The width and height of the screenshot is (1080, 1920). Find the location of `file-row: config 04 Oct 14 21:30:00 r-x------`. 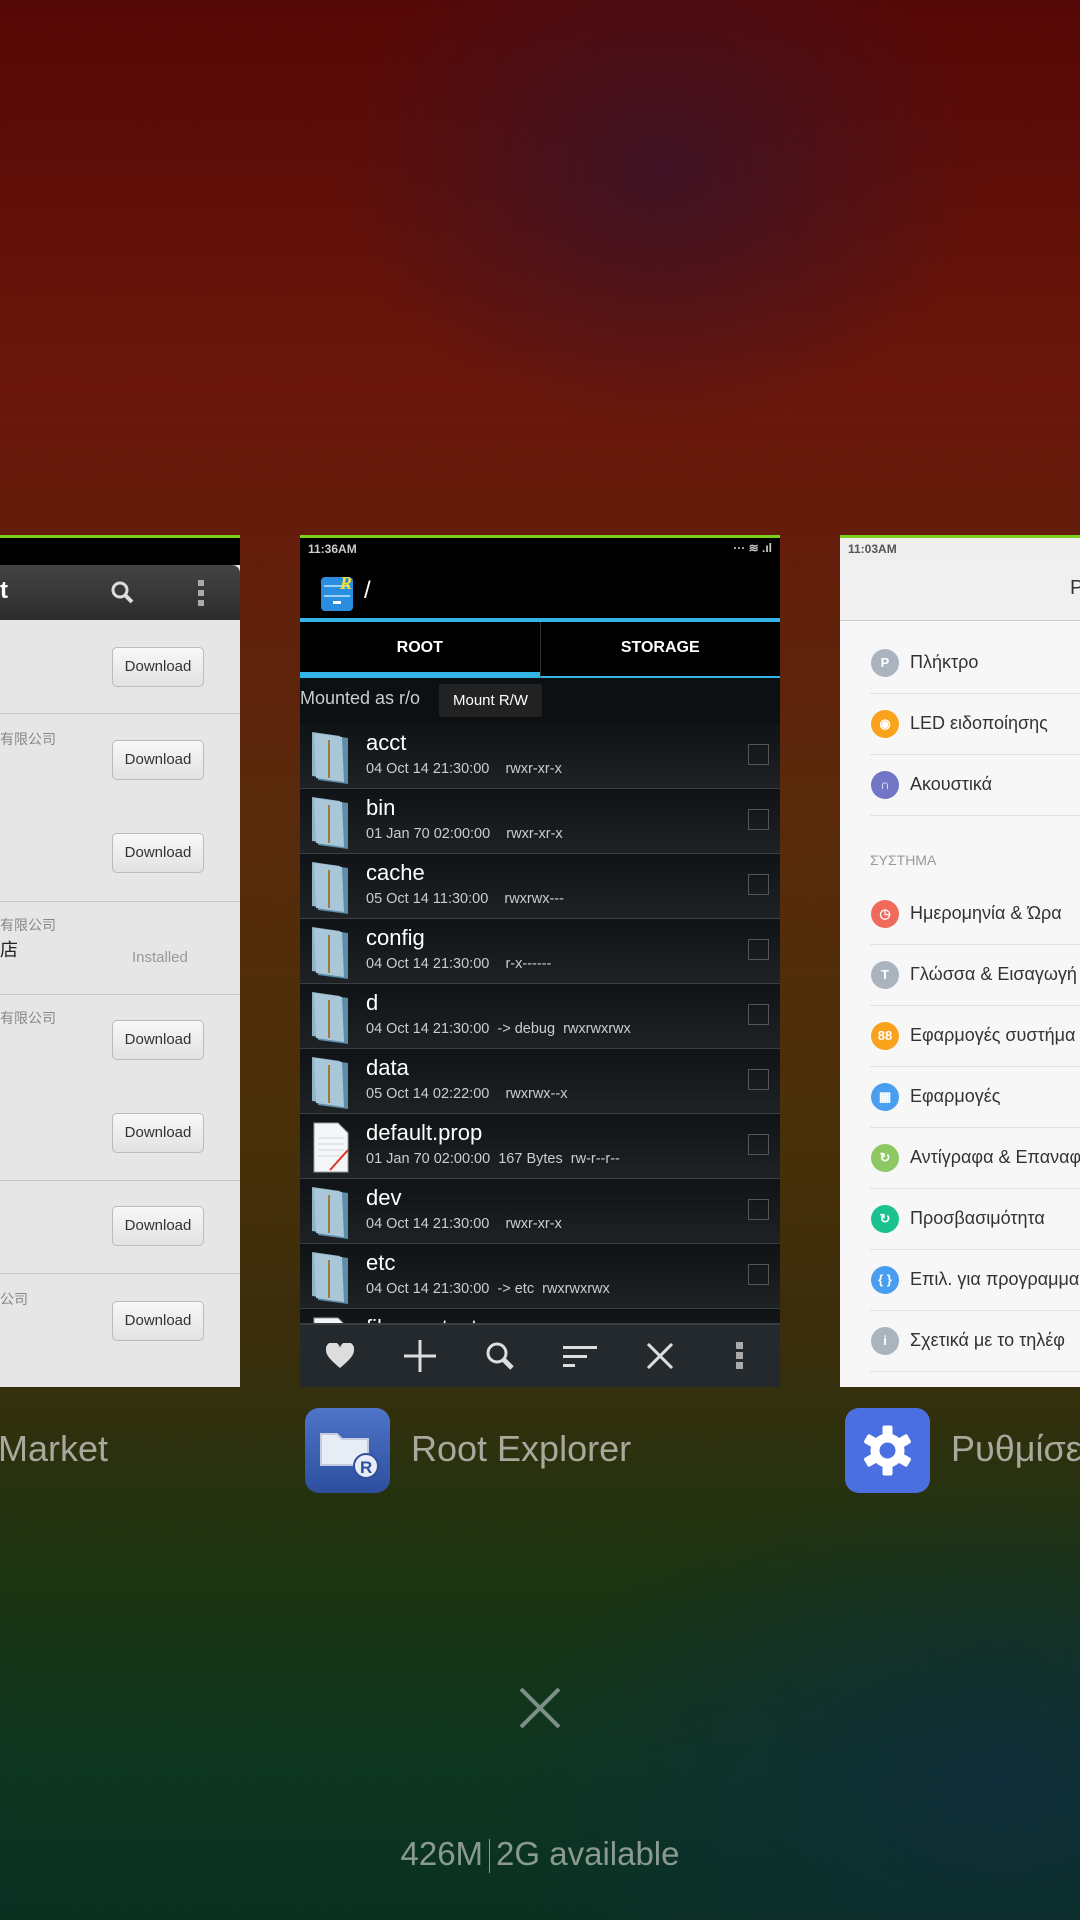

file-row: config 04 Oct 14 21:30:00 r-x------ is located at coordinates (540, 951).